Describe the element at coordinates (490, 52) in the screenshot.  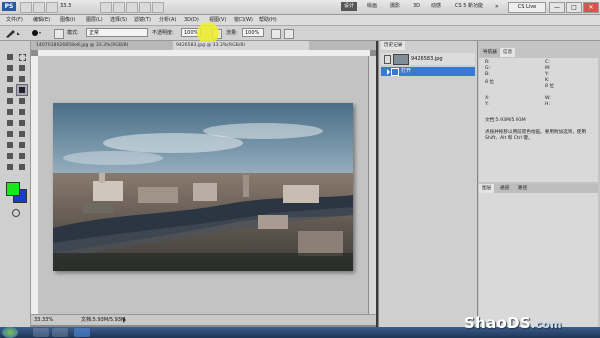
I see `tab-navigator: 导航器` at that location.